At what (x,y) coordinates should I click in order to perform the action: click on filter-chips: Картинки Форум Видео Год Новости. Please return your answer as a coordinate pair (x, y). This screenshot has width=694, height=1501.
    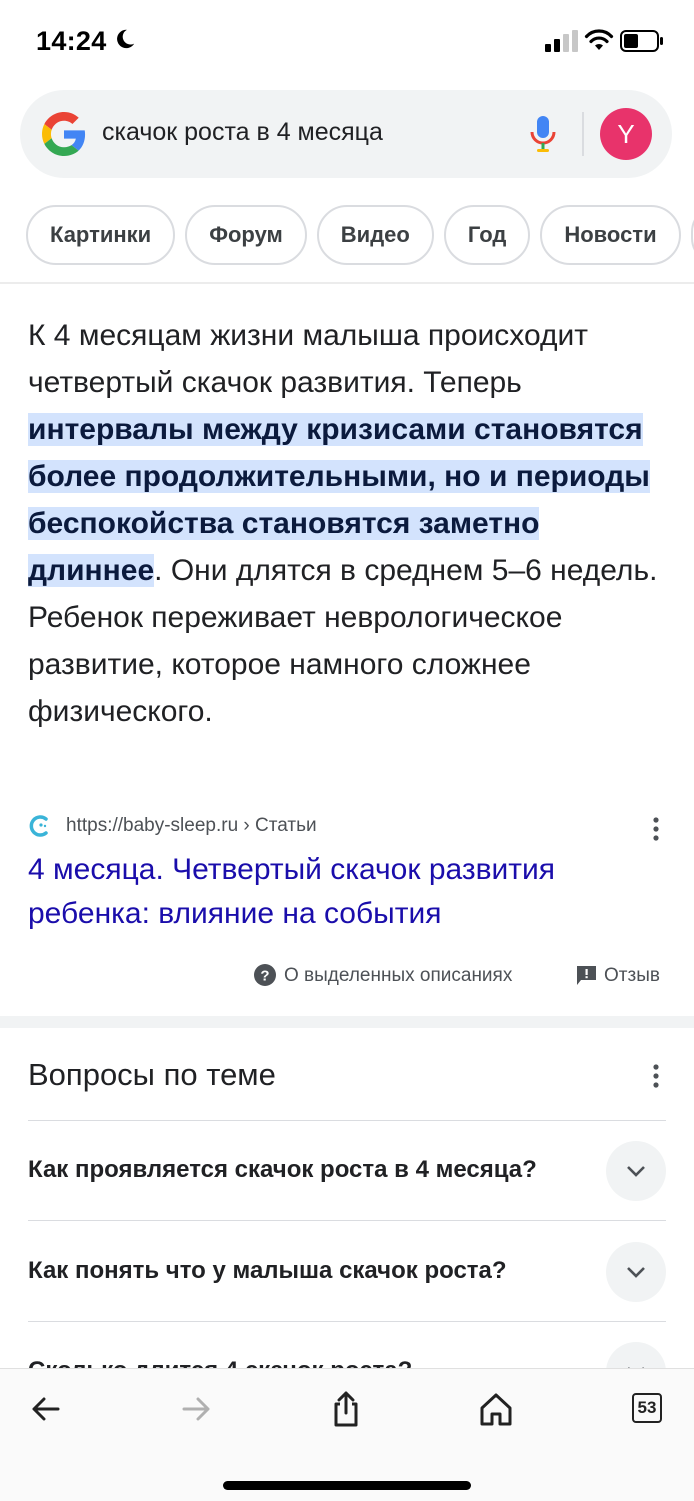
    Looking at the image, I should click on (360, 235).